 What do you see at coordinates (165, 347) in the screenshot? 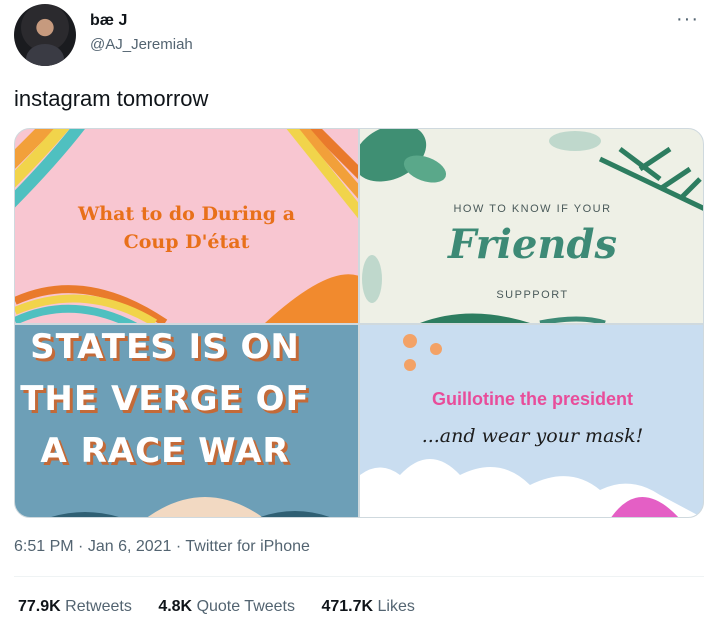
I see `tile3-line1: STATES IS ON` at bounding box center [165, 347].